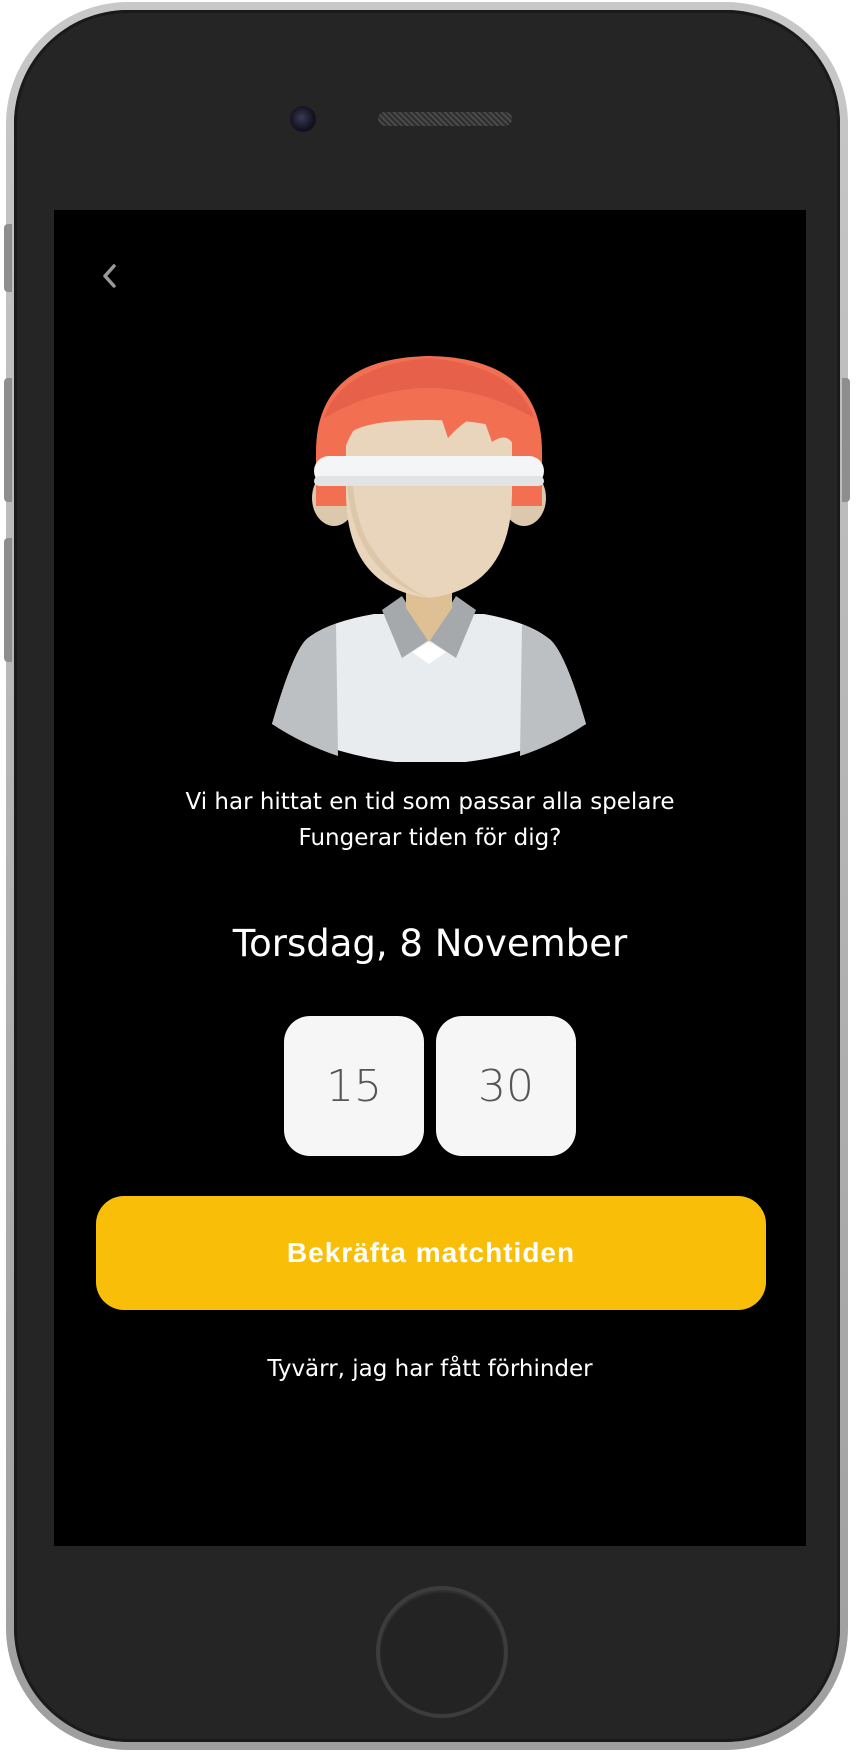  I want to click on match-time: 15 30, so click(430, 1086).